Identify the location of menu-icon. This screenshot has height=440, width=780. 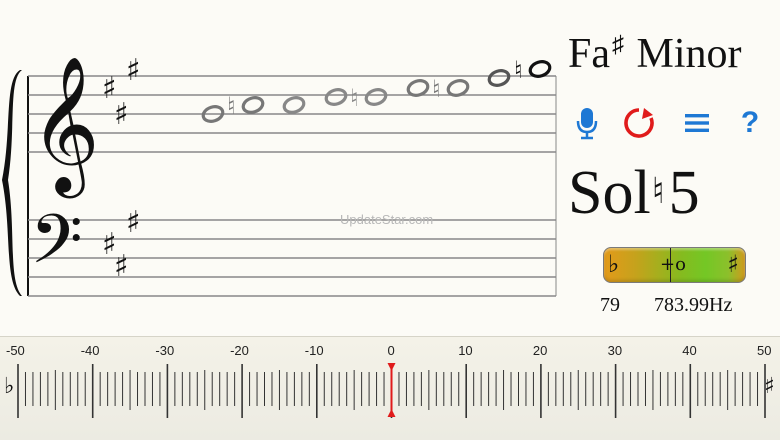
(697, 123).